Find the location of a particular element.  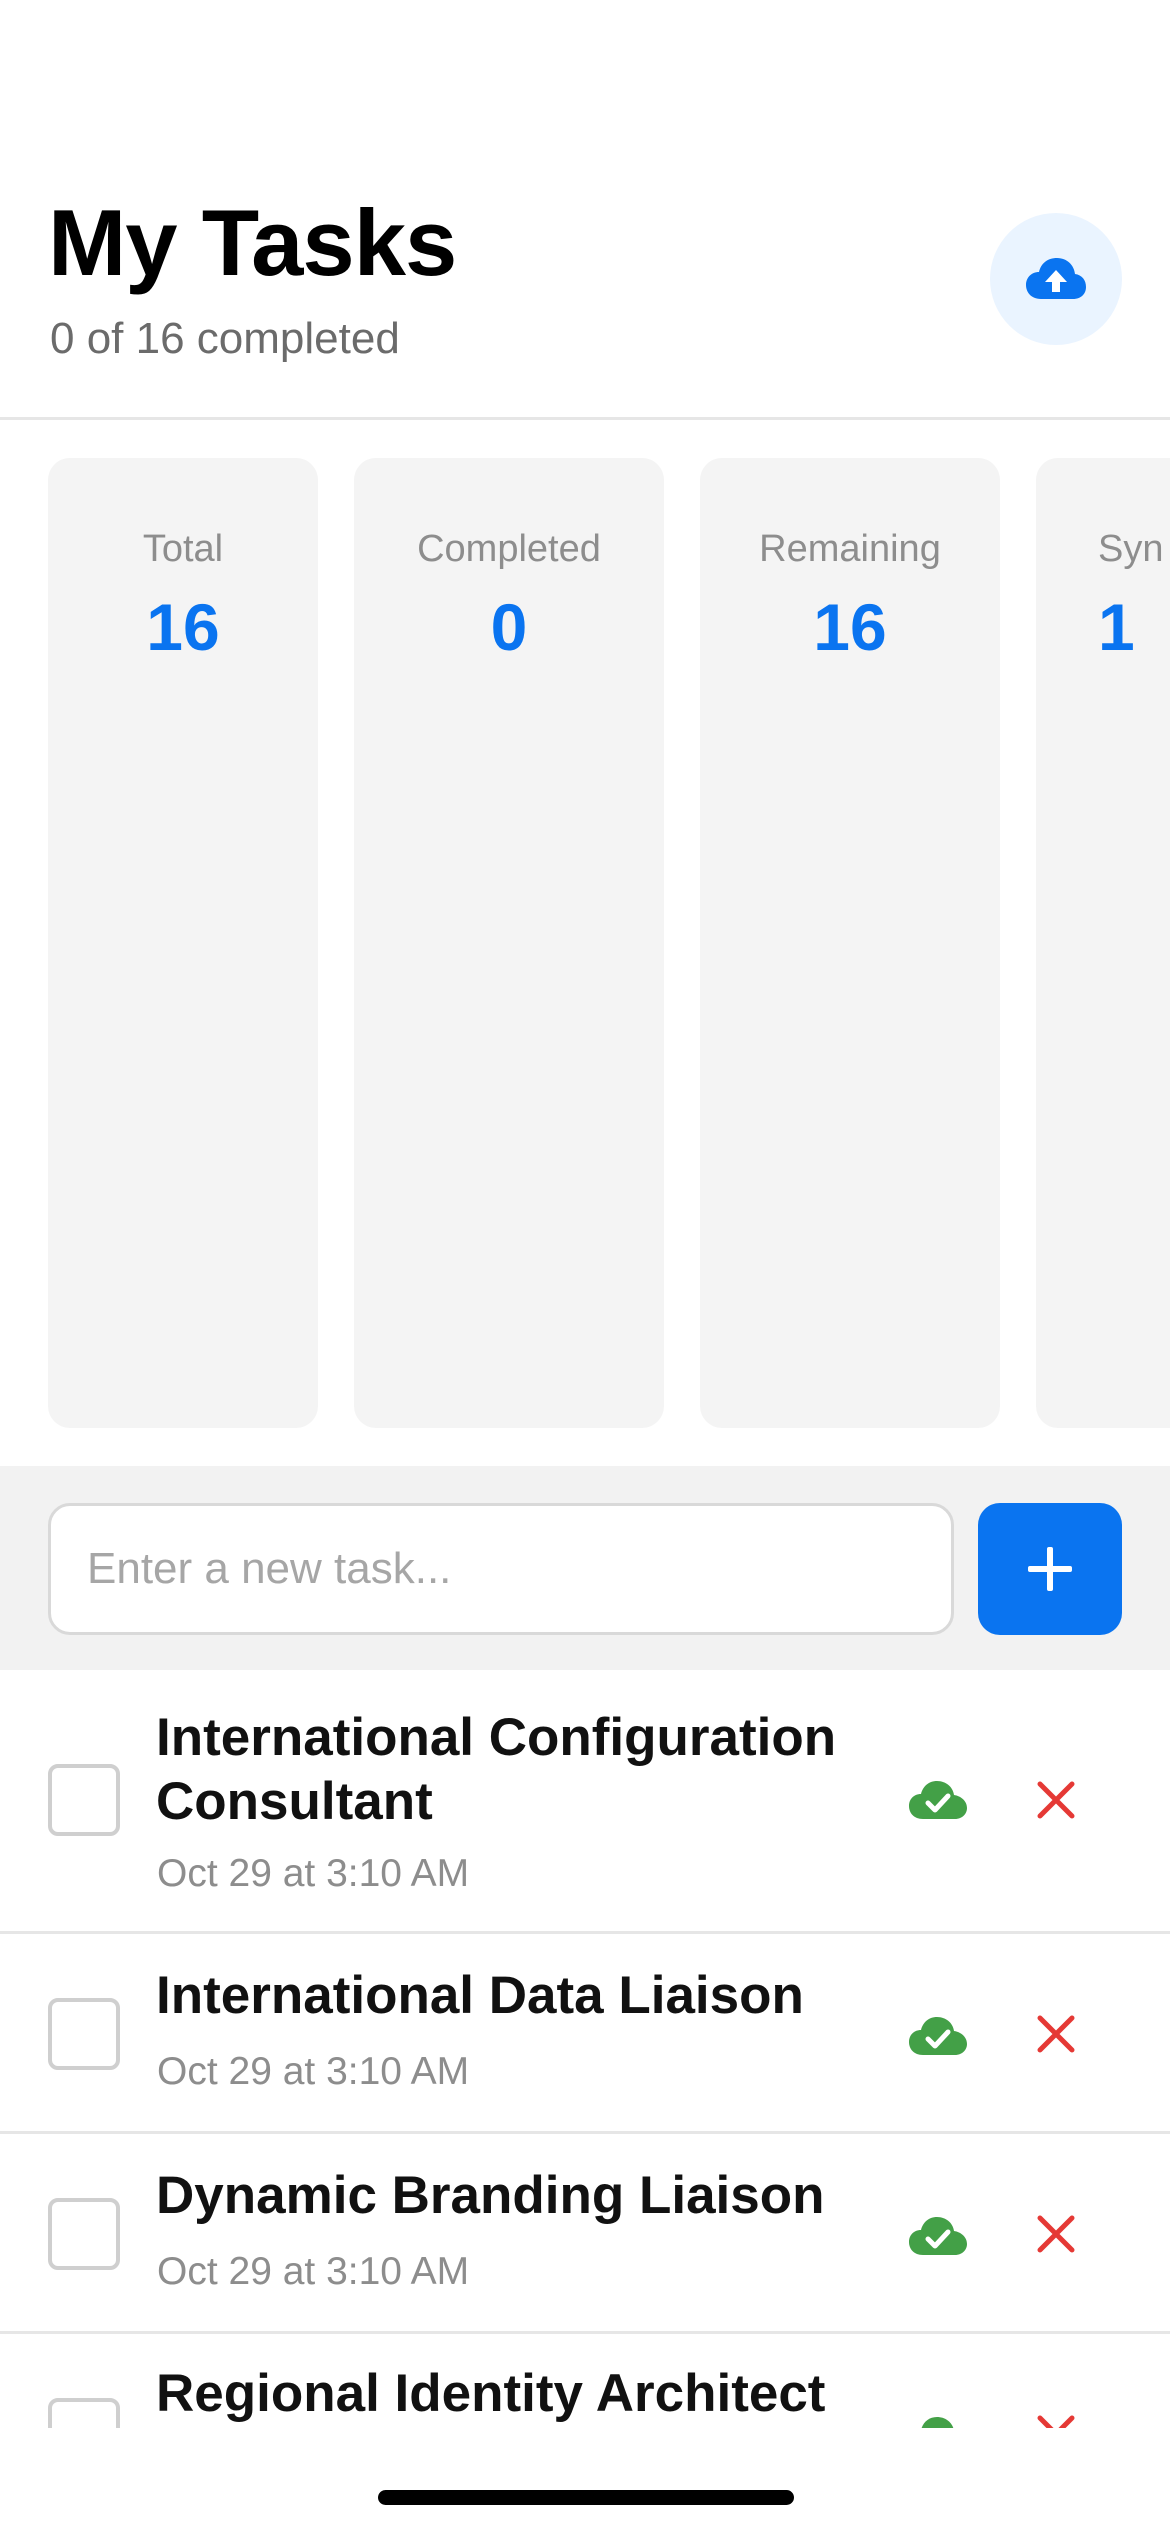

sync-button is located at coordinates (1056, 279).